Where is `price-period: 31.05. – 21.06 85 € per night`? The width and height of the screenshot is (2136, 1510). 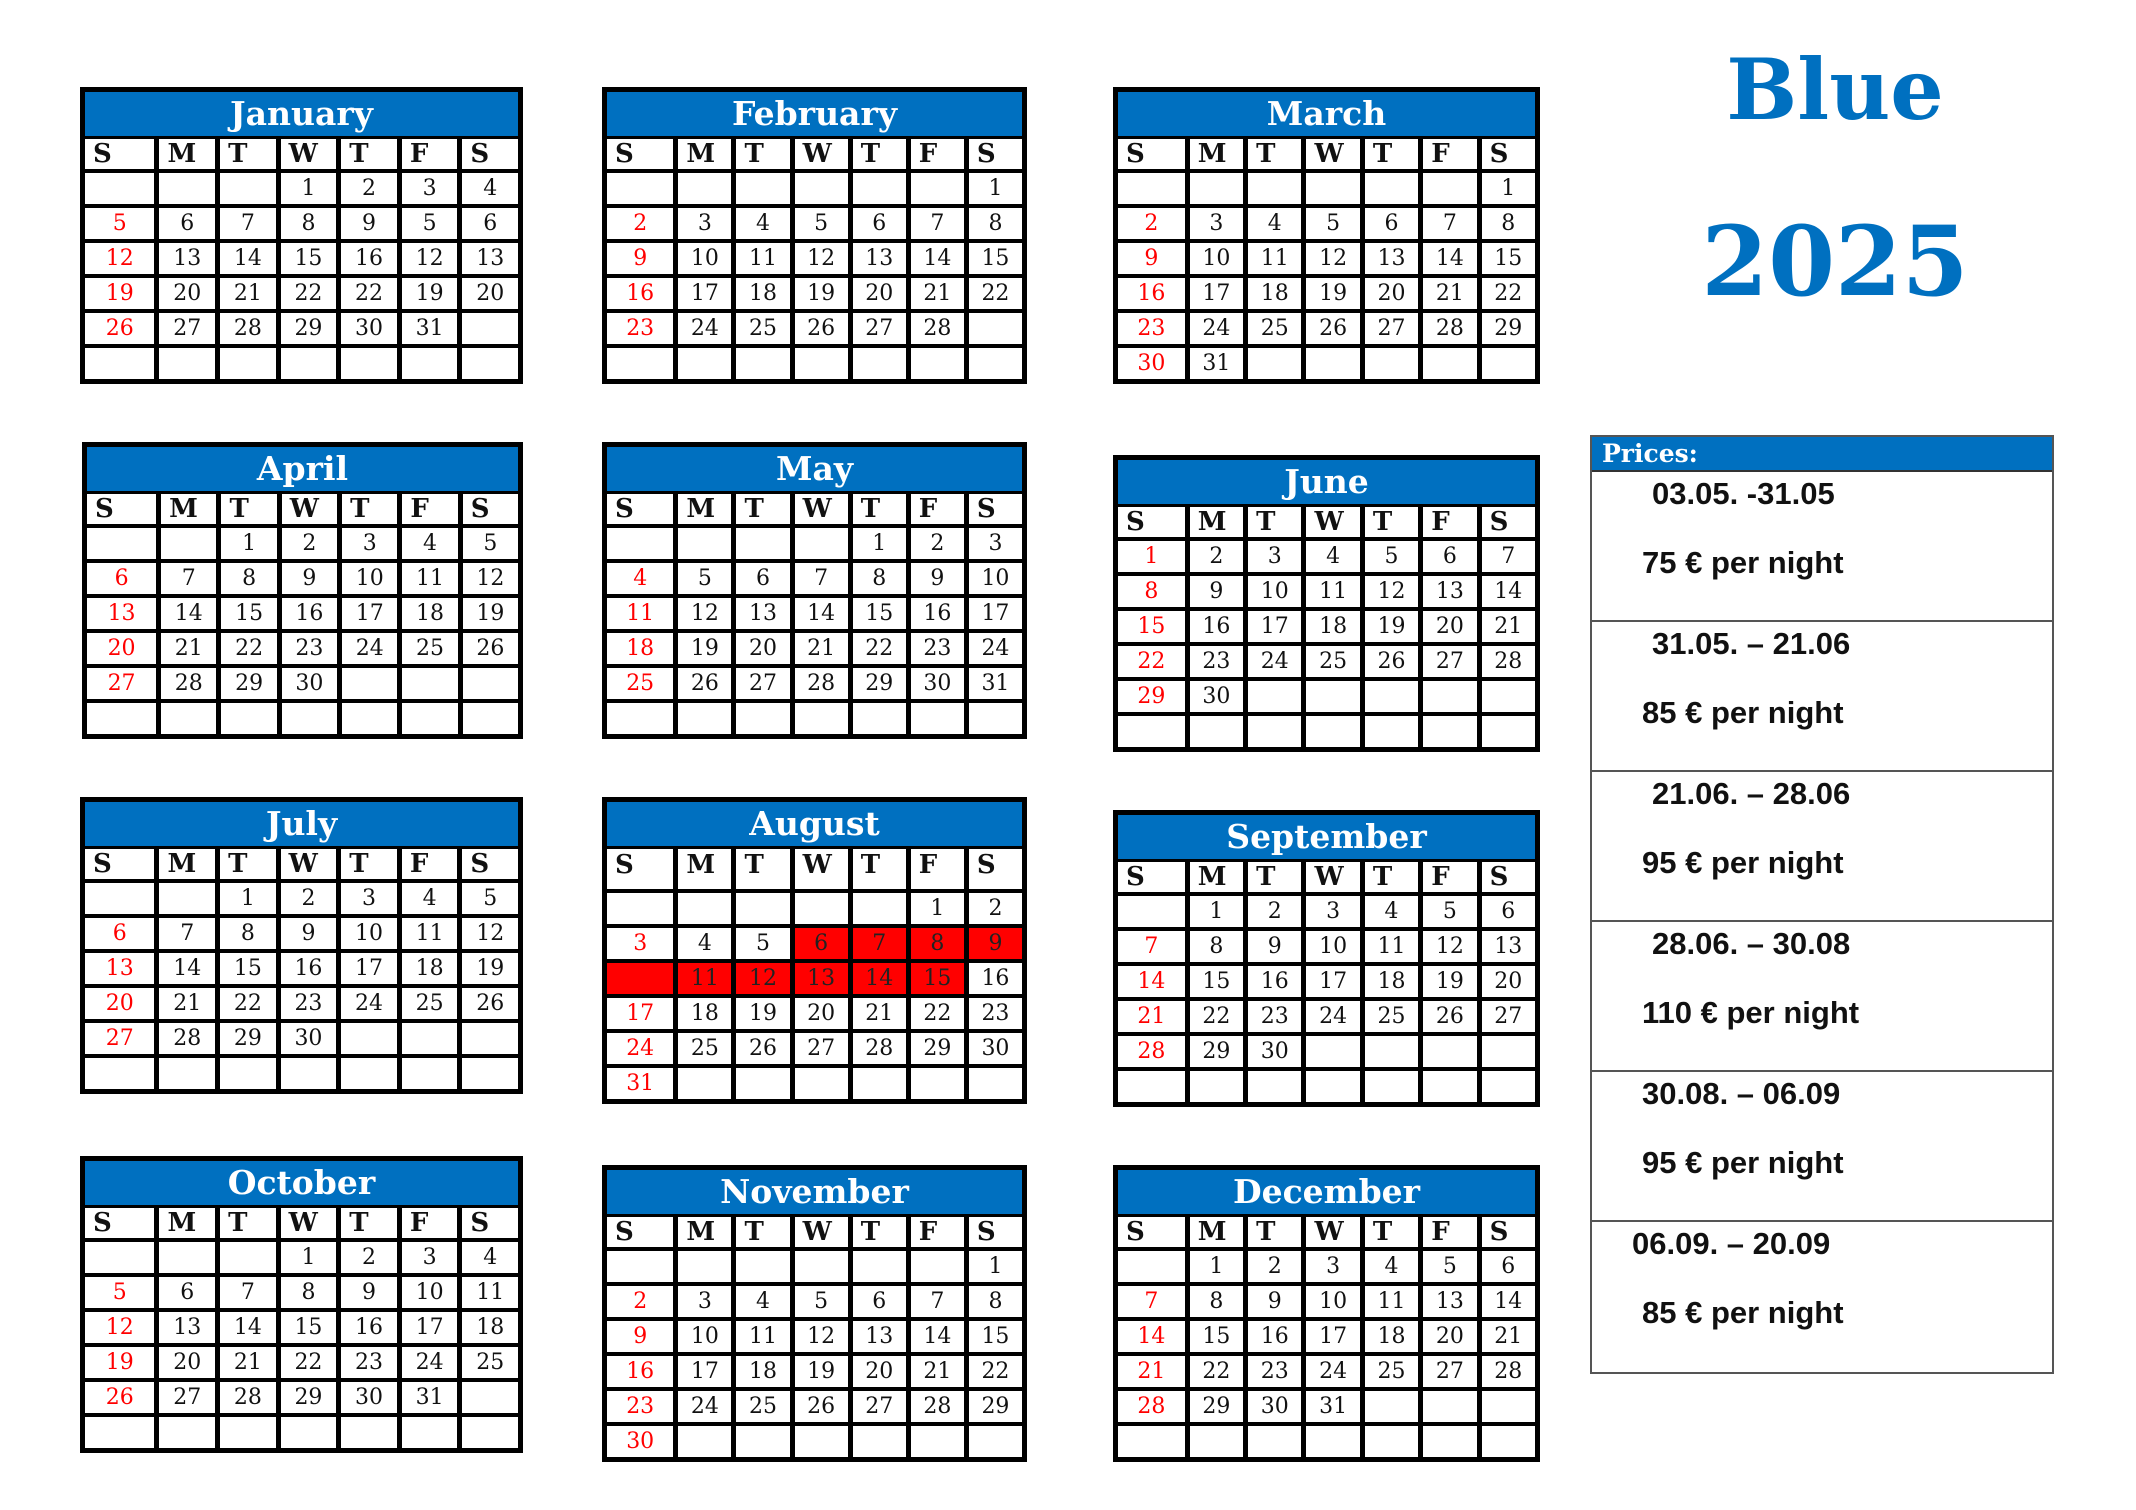 price-period: 31.05. – 21.06 85 € per night is located at coordinates (1822, 697).